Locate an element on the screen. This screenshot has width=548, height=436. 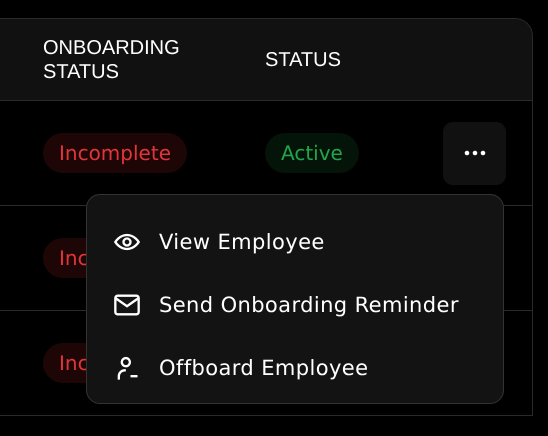
more-icon is located at coordinates (475, 153).